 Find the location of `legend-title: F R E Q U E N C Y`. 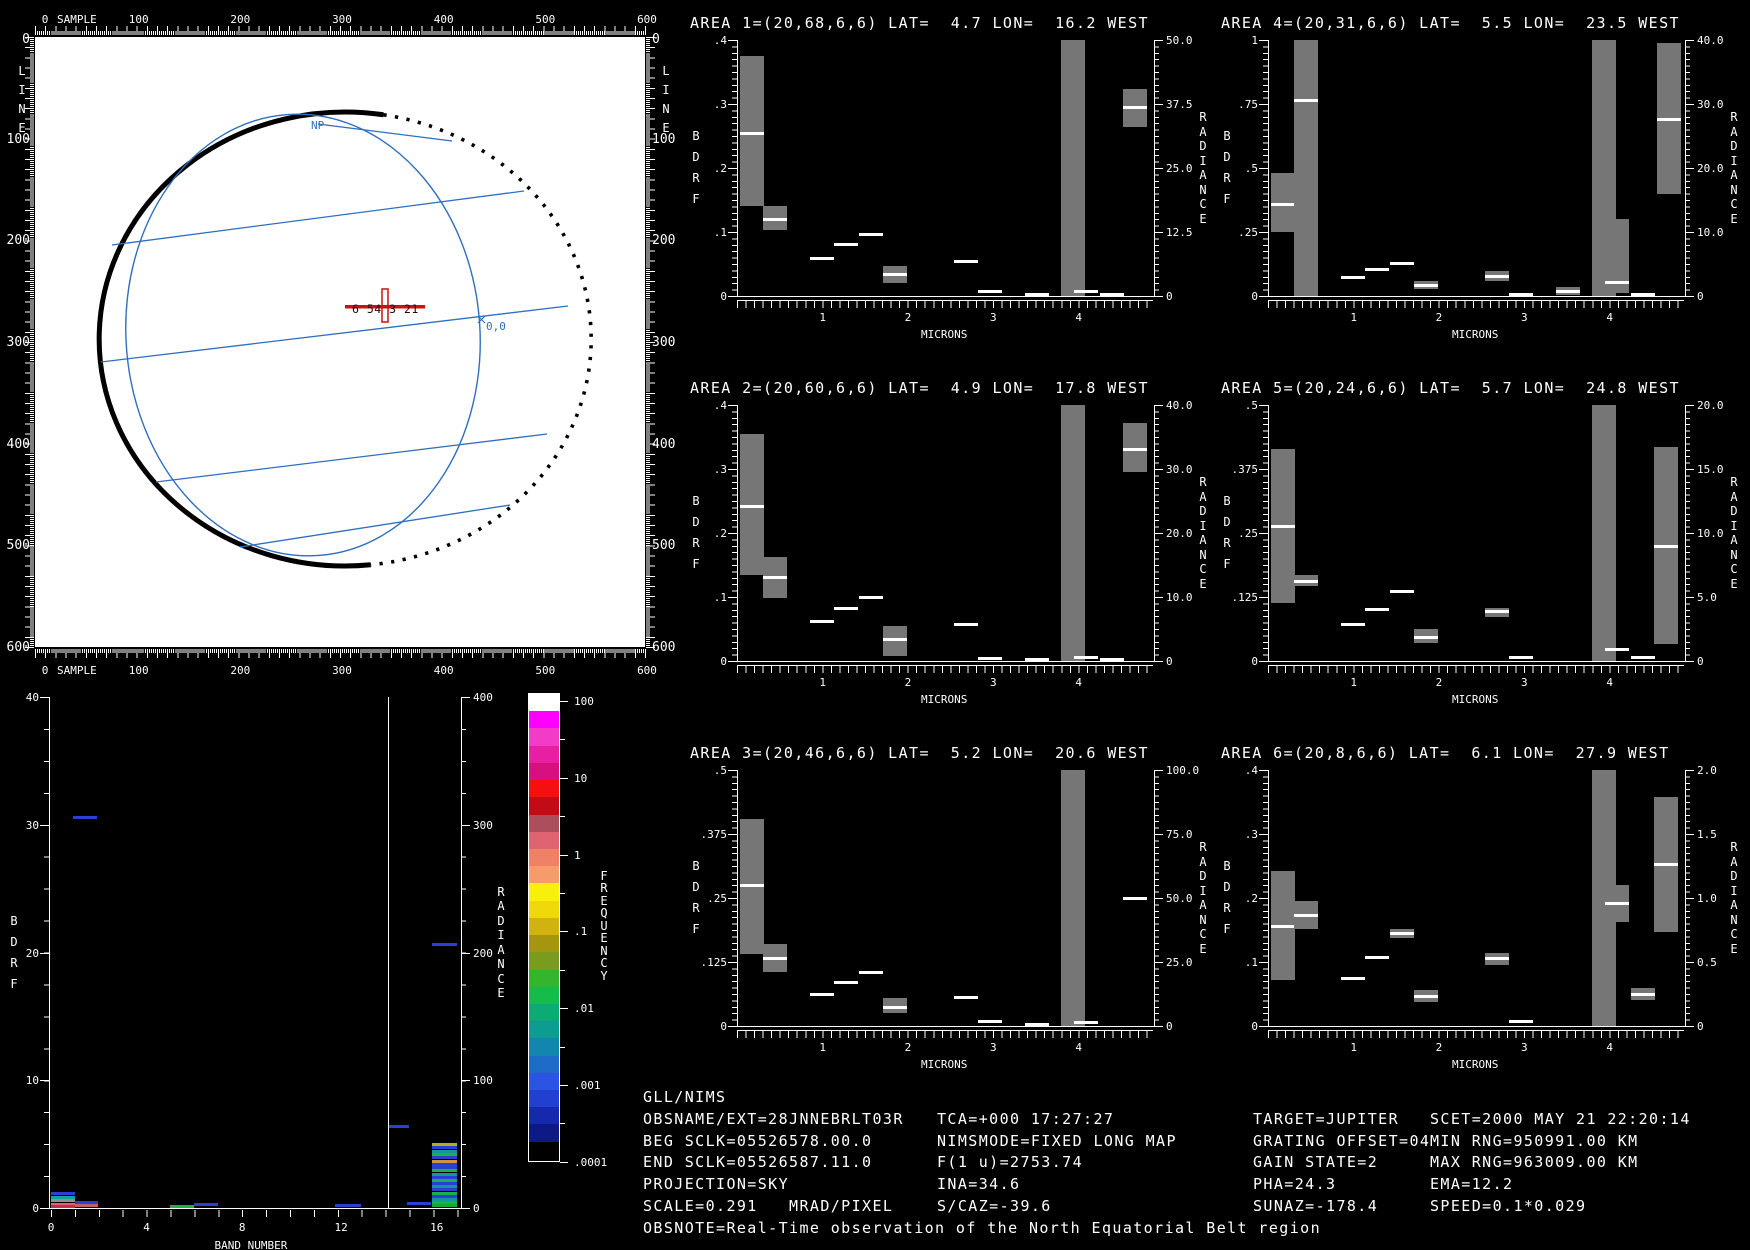

legend-title: F R E Q U E N C Y is located at coordinates (604, 925).